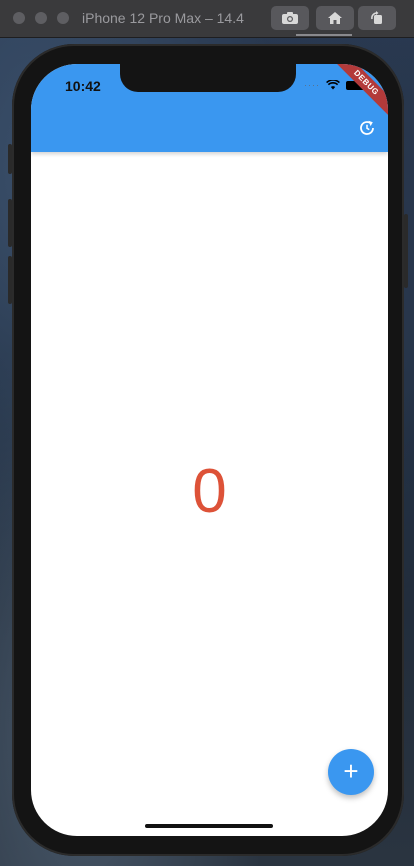  Describe the element at coordinates (312, 85) in the screenshot. I see `signal-dots: ····` at that location.